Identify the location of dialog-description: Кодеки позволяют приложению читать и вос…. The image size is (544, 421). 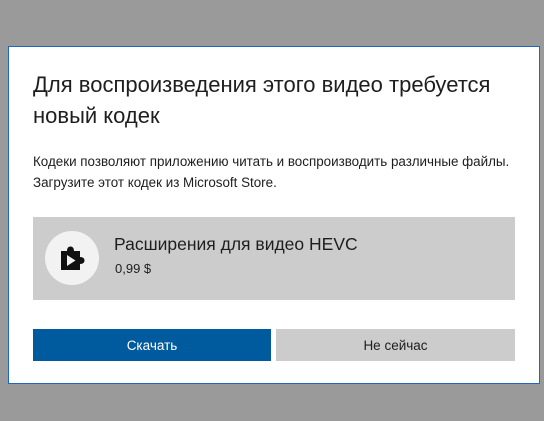
(271, 172).